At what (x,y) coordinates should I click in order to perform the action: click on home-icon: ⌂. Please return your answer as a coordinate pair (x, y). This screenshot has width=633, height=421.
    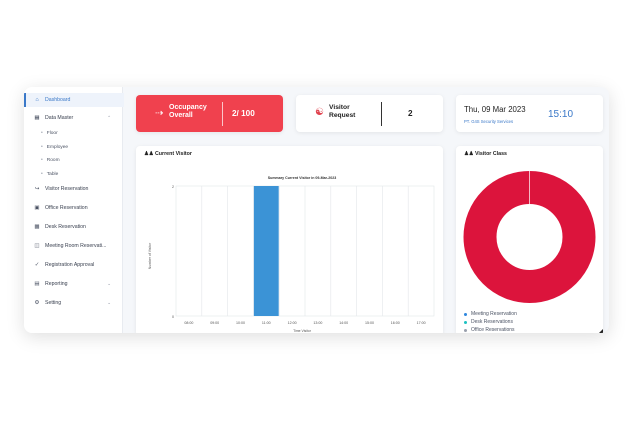
    Looking at the image, I should click on (37, 100).